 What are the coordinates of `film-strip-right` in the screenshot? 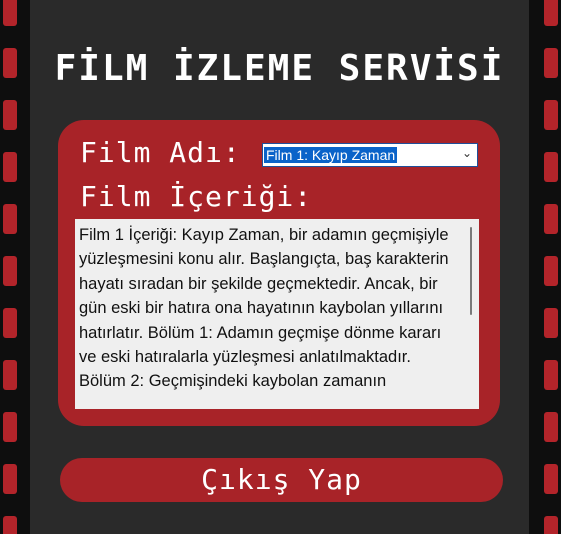 It's located at (545, 267).